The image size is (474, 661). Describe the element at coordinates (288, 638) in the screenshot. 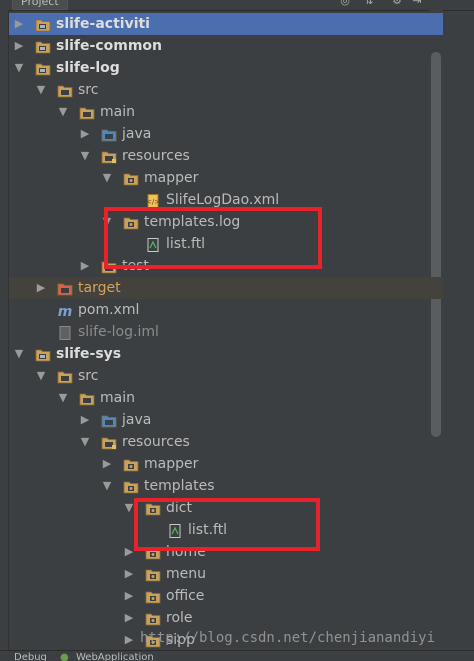

I see `watermark: http://blog.csdn.net/chenjianandiyi` at that location.